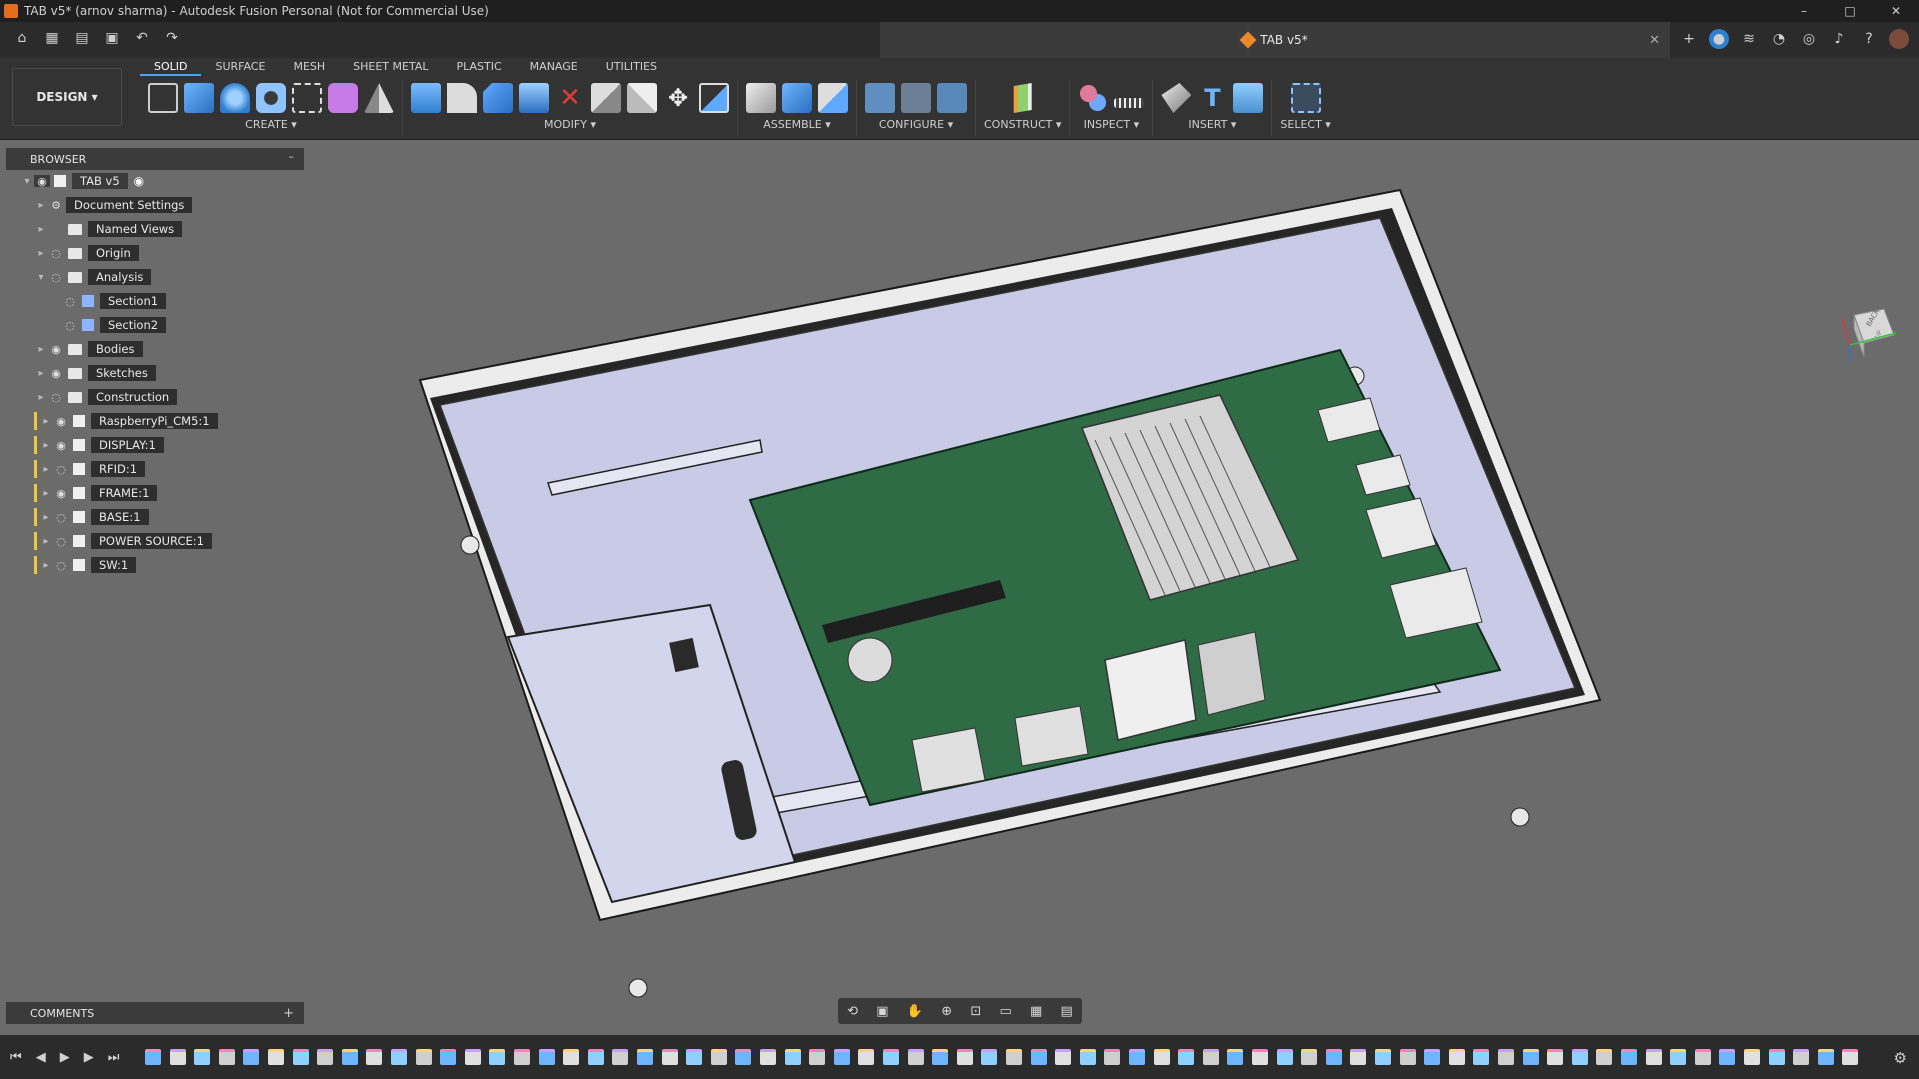  I want to click on workspace-switcher-button: DESIGN ▾, so click(67, 97).